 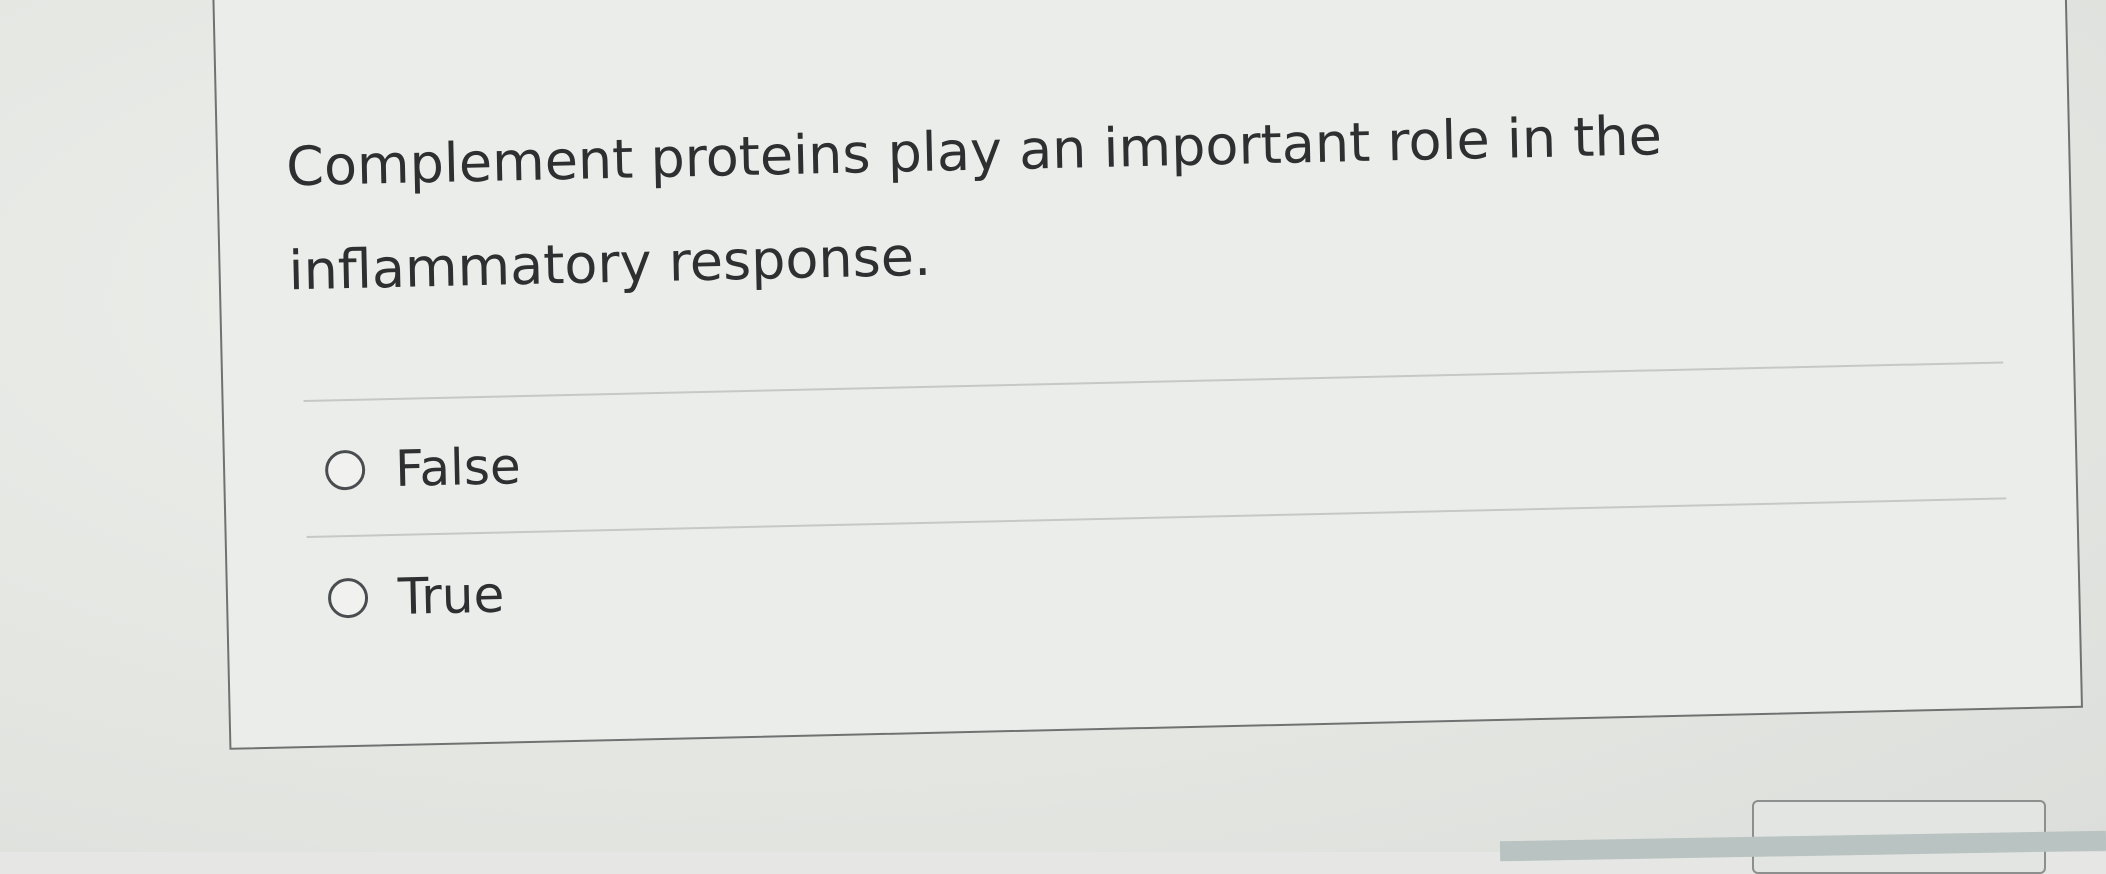 What do you see at coordinates (451, 595) in the screenshot?
I see `answer-label-true: True` at bounding box center [451, 595].